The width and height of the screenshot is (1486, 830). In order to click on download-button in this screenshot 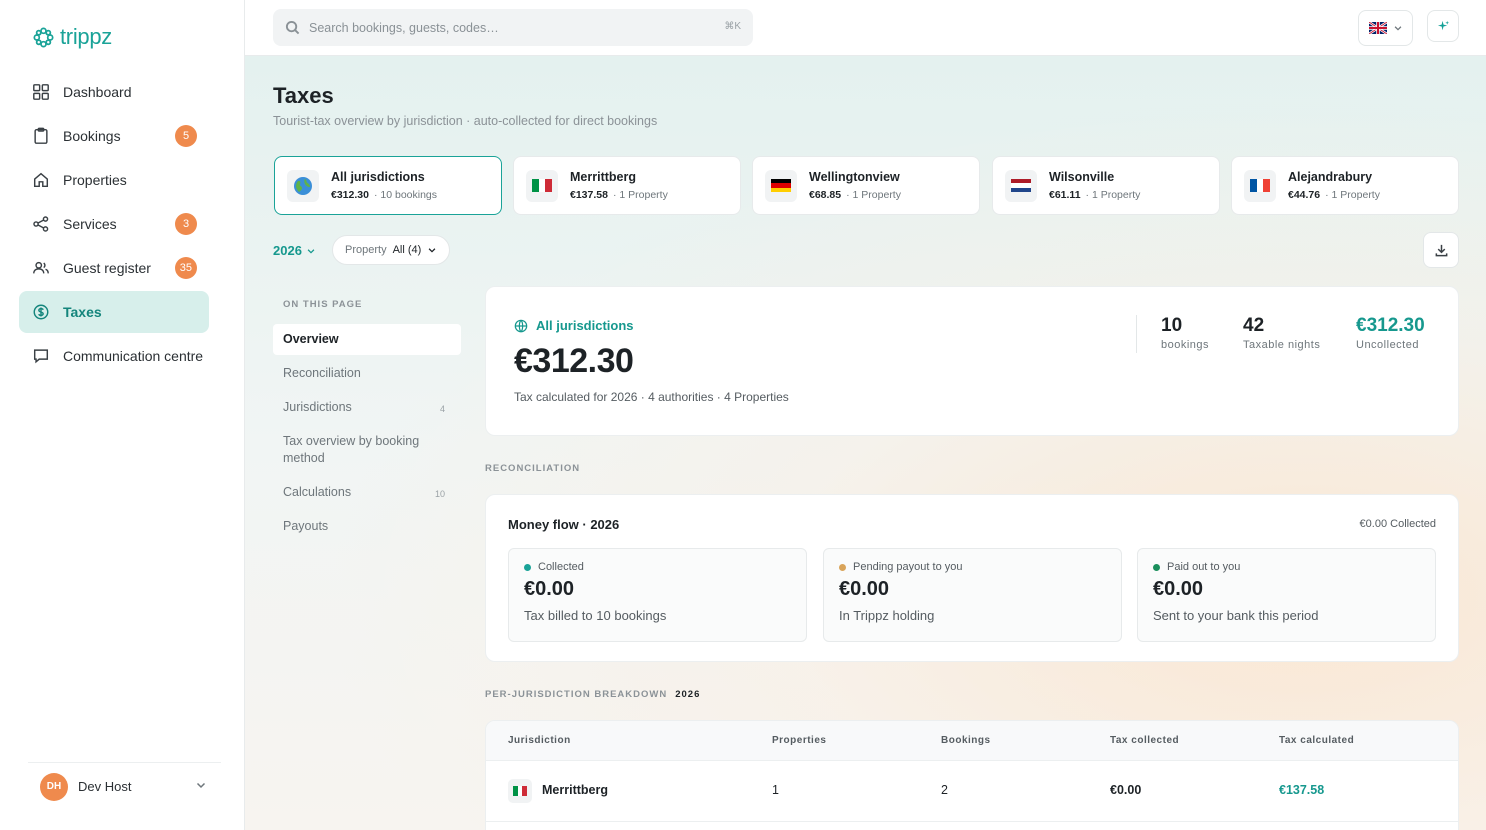, I will do `click(1441, 250)`.